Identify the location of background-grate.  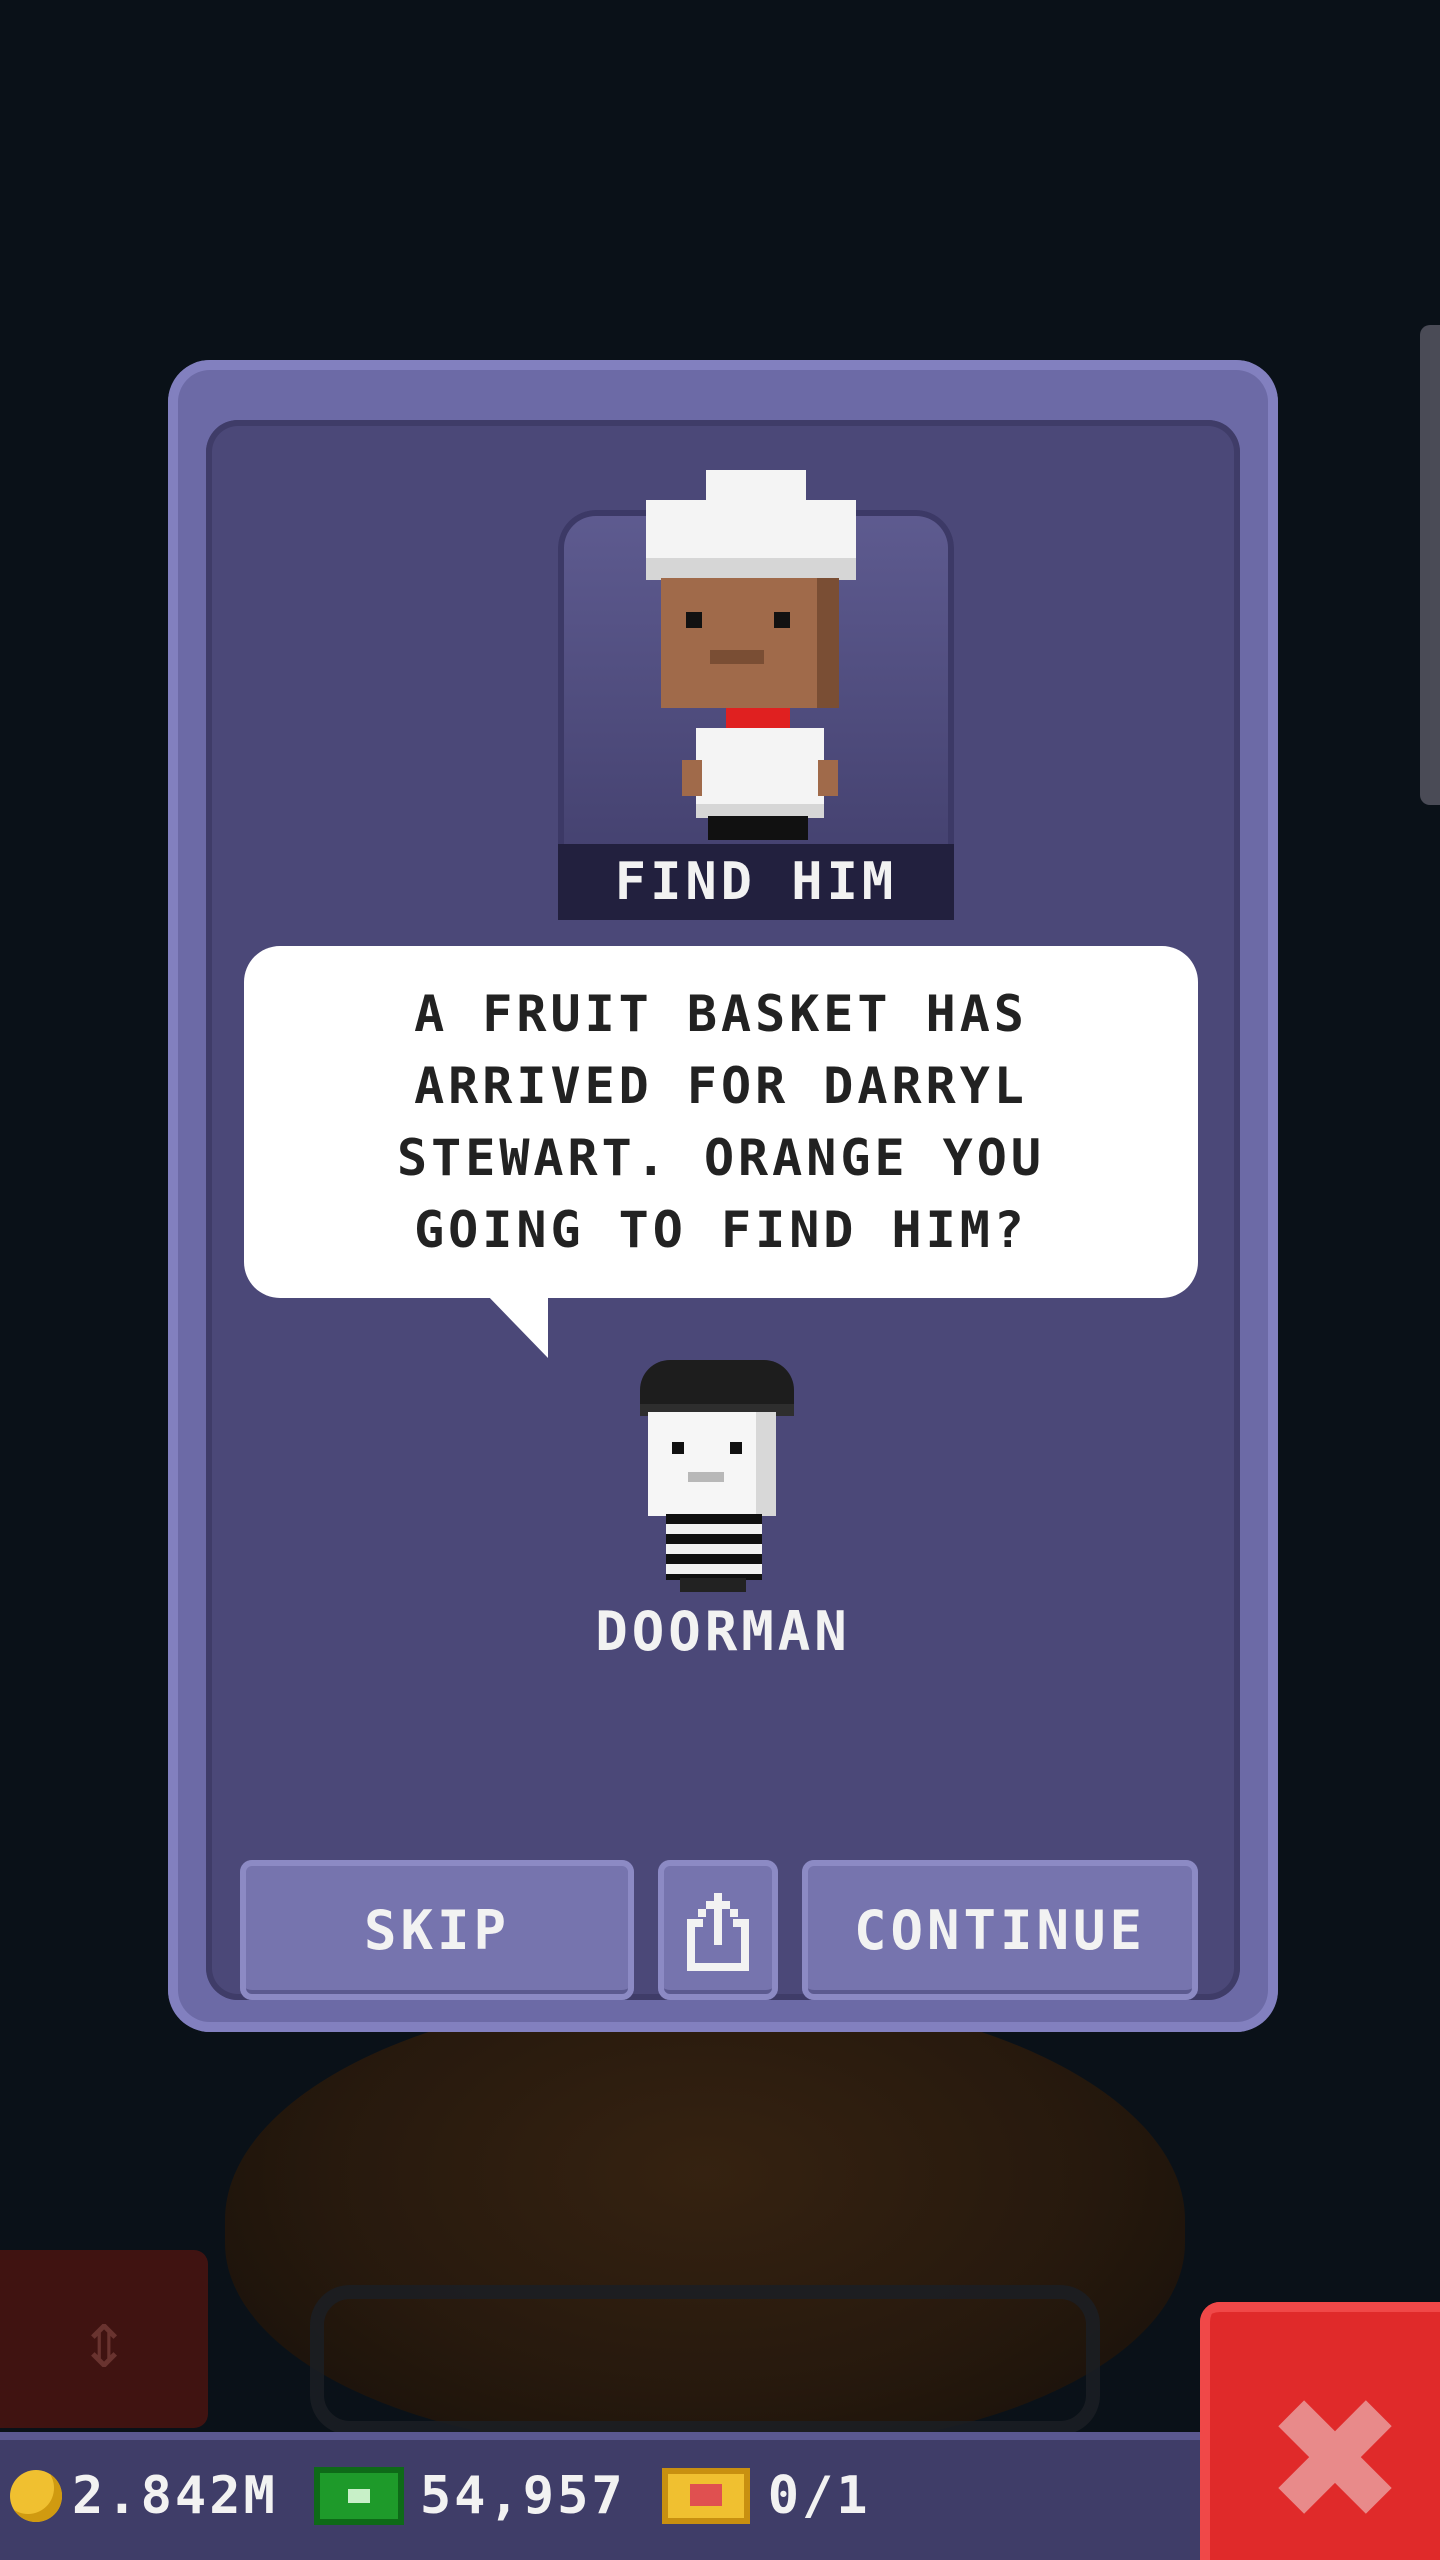
(705, 2360).